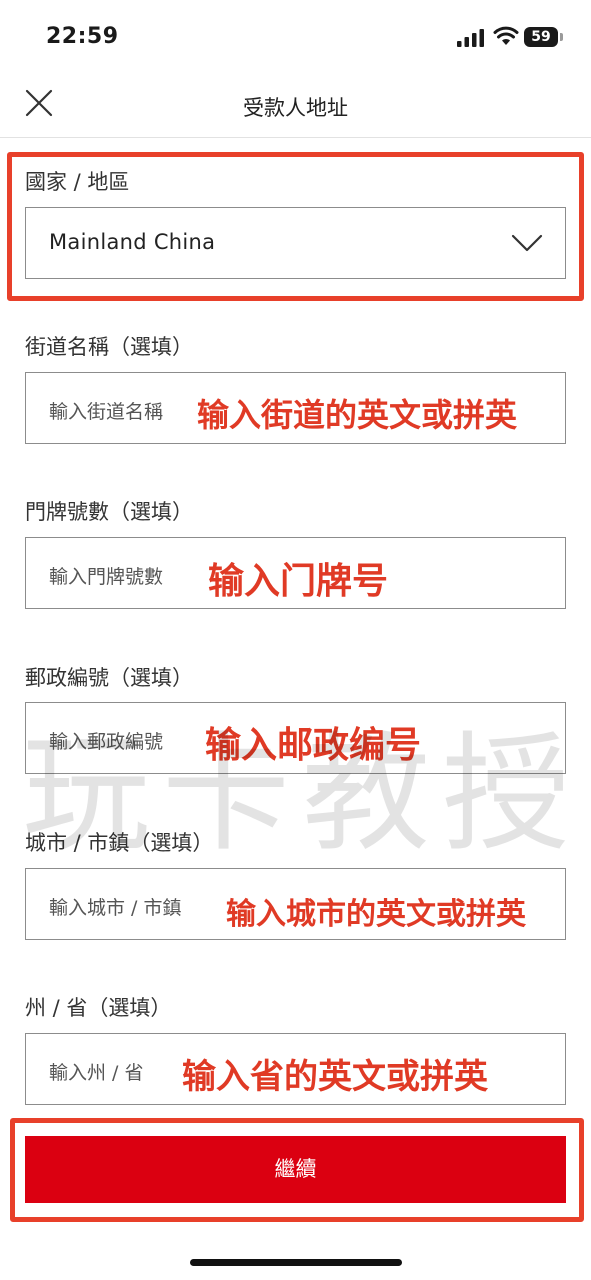 This screenshot has width=591, height=1280. Describe the element at coordinates (376, 914) in the screenshot. I see `city-annotation: 输入城市的英文或拼英` at that location.